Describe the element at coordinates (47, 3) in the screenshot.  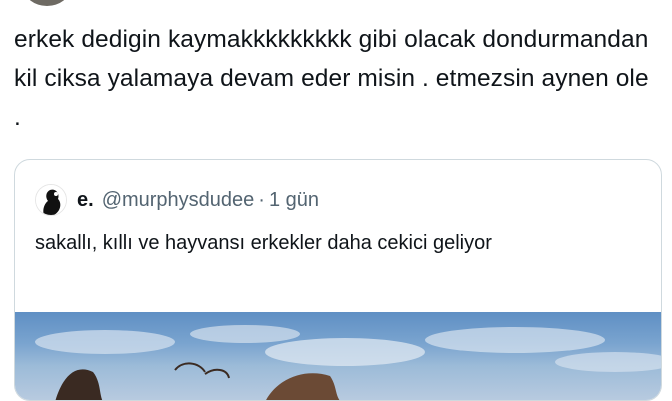
I see `author-avatar` at that location.